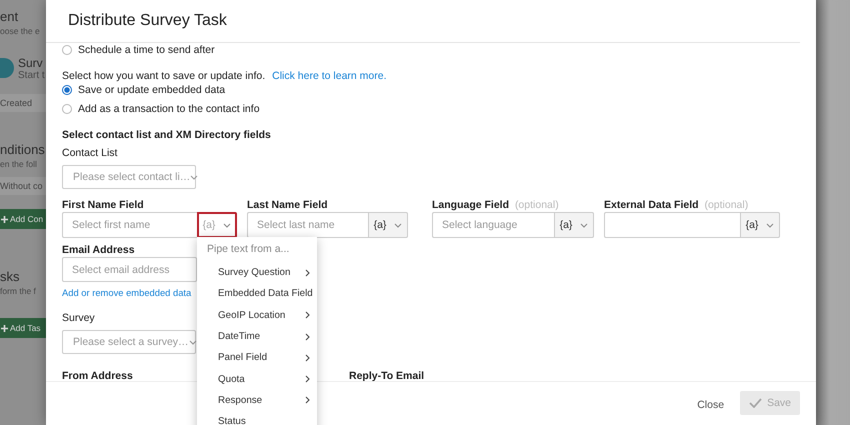 The width and height of the screenshot is (850, 425). I want to click on field-input: Select first name, so click(129, 225).